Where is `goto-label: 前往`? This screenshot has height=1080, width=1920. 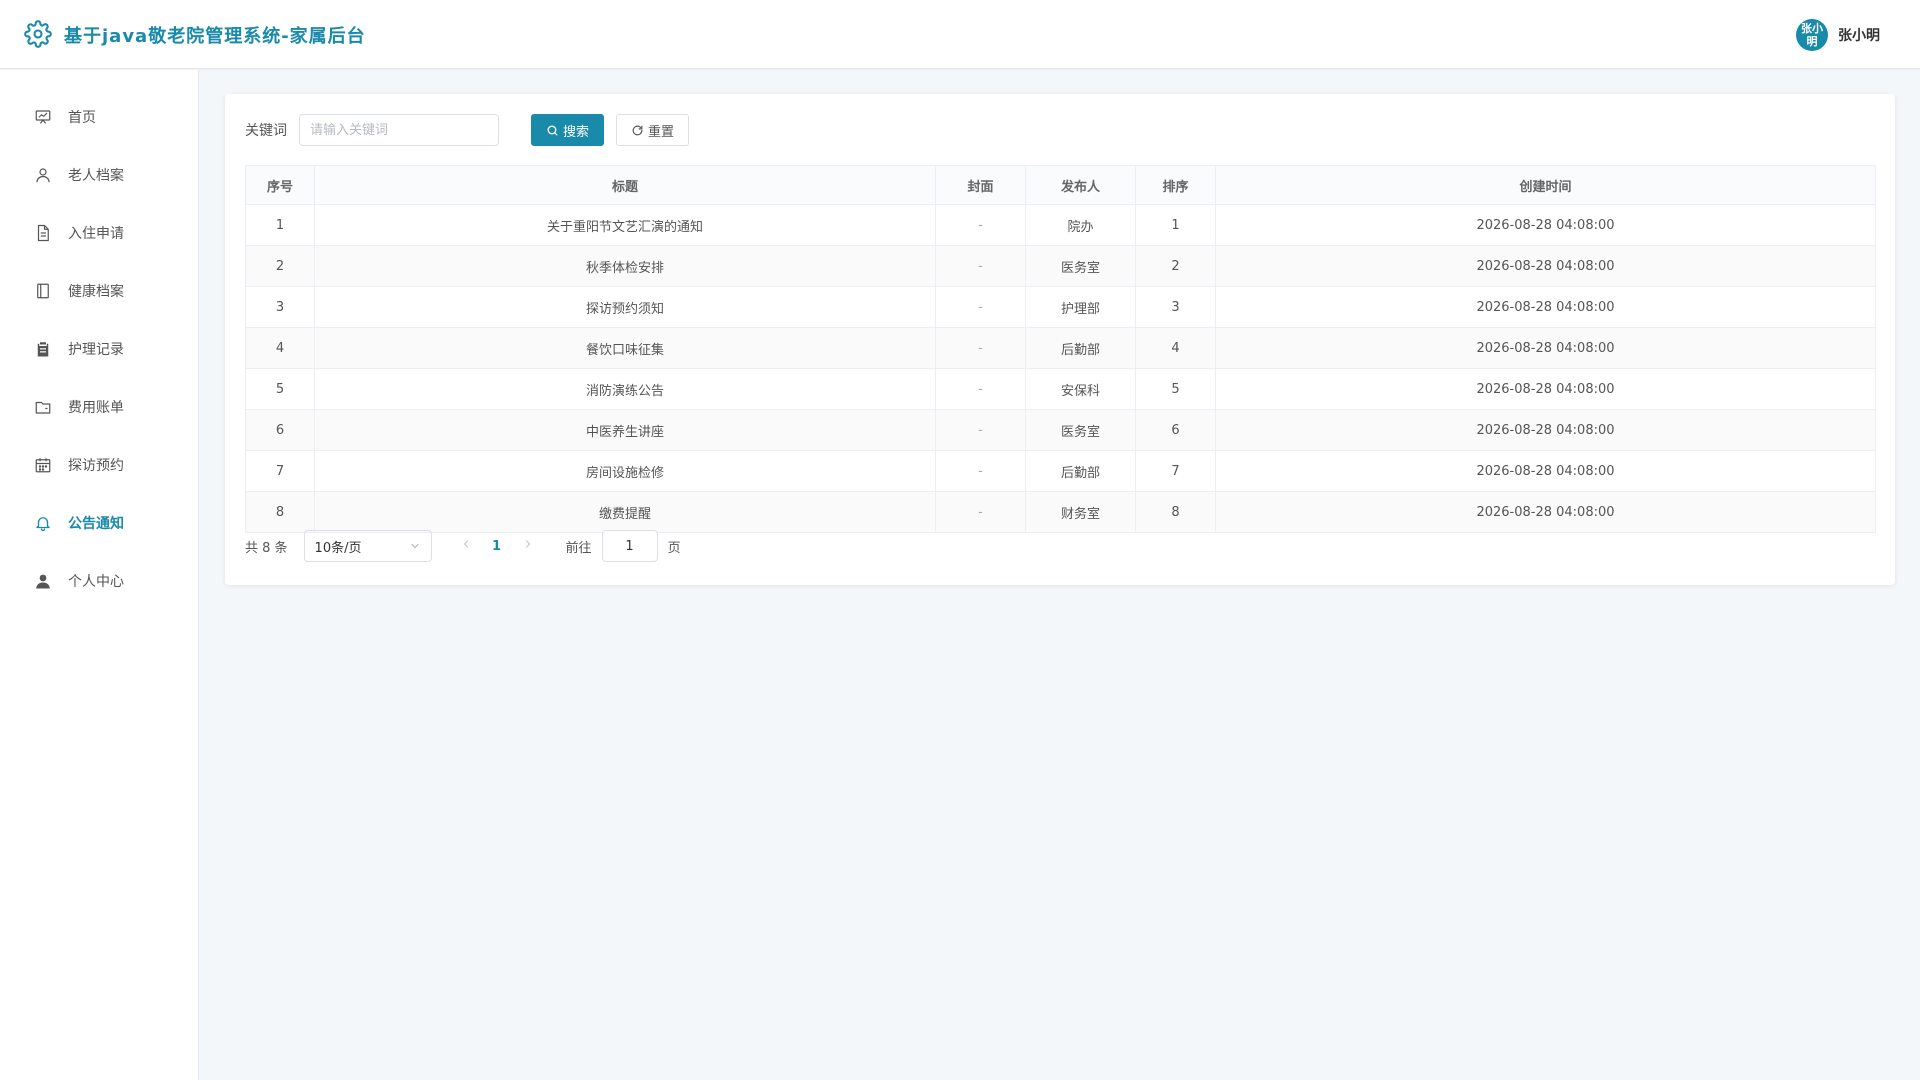
goto-label: 前往 is located at coordinates (578, 548).